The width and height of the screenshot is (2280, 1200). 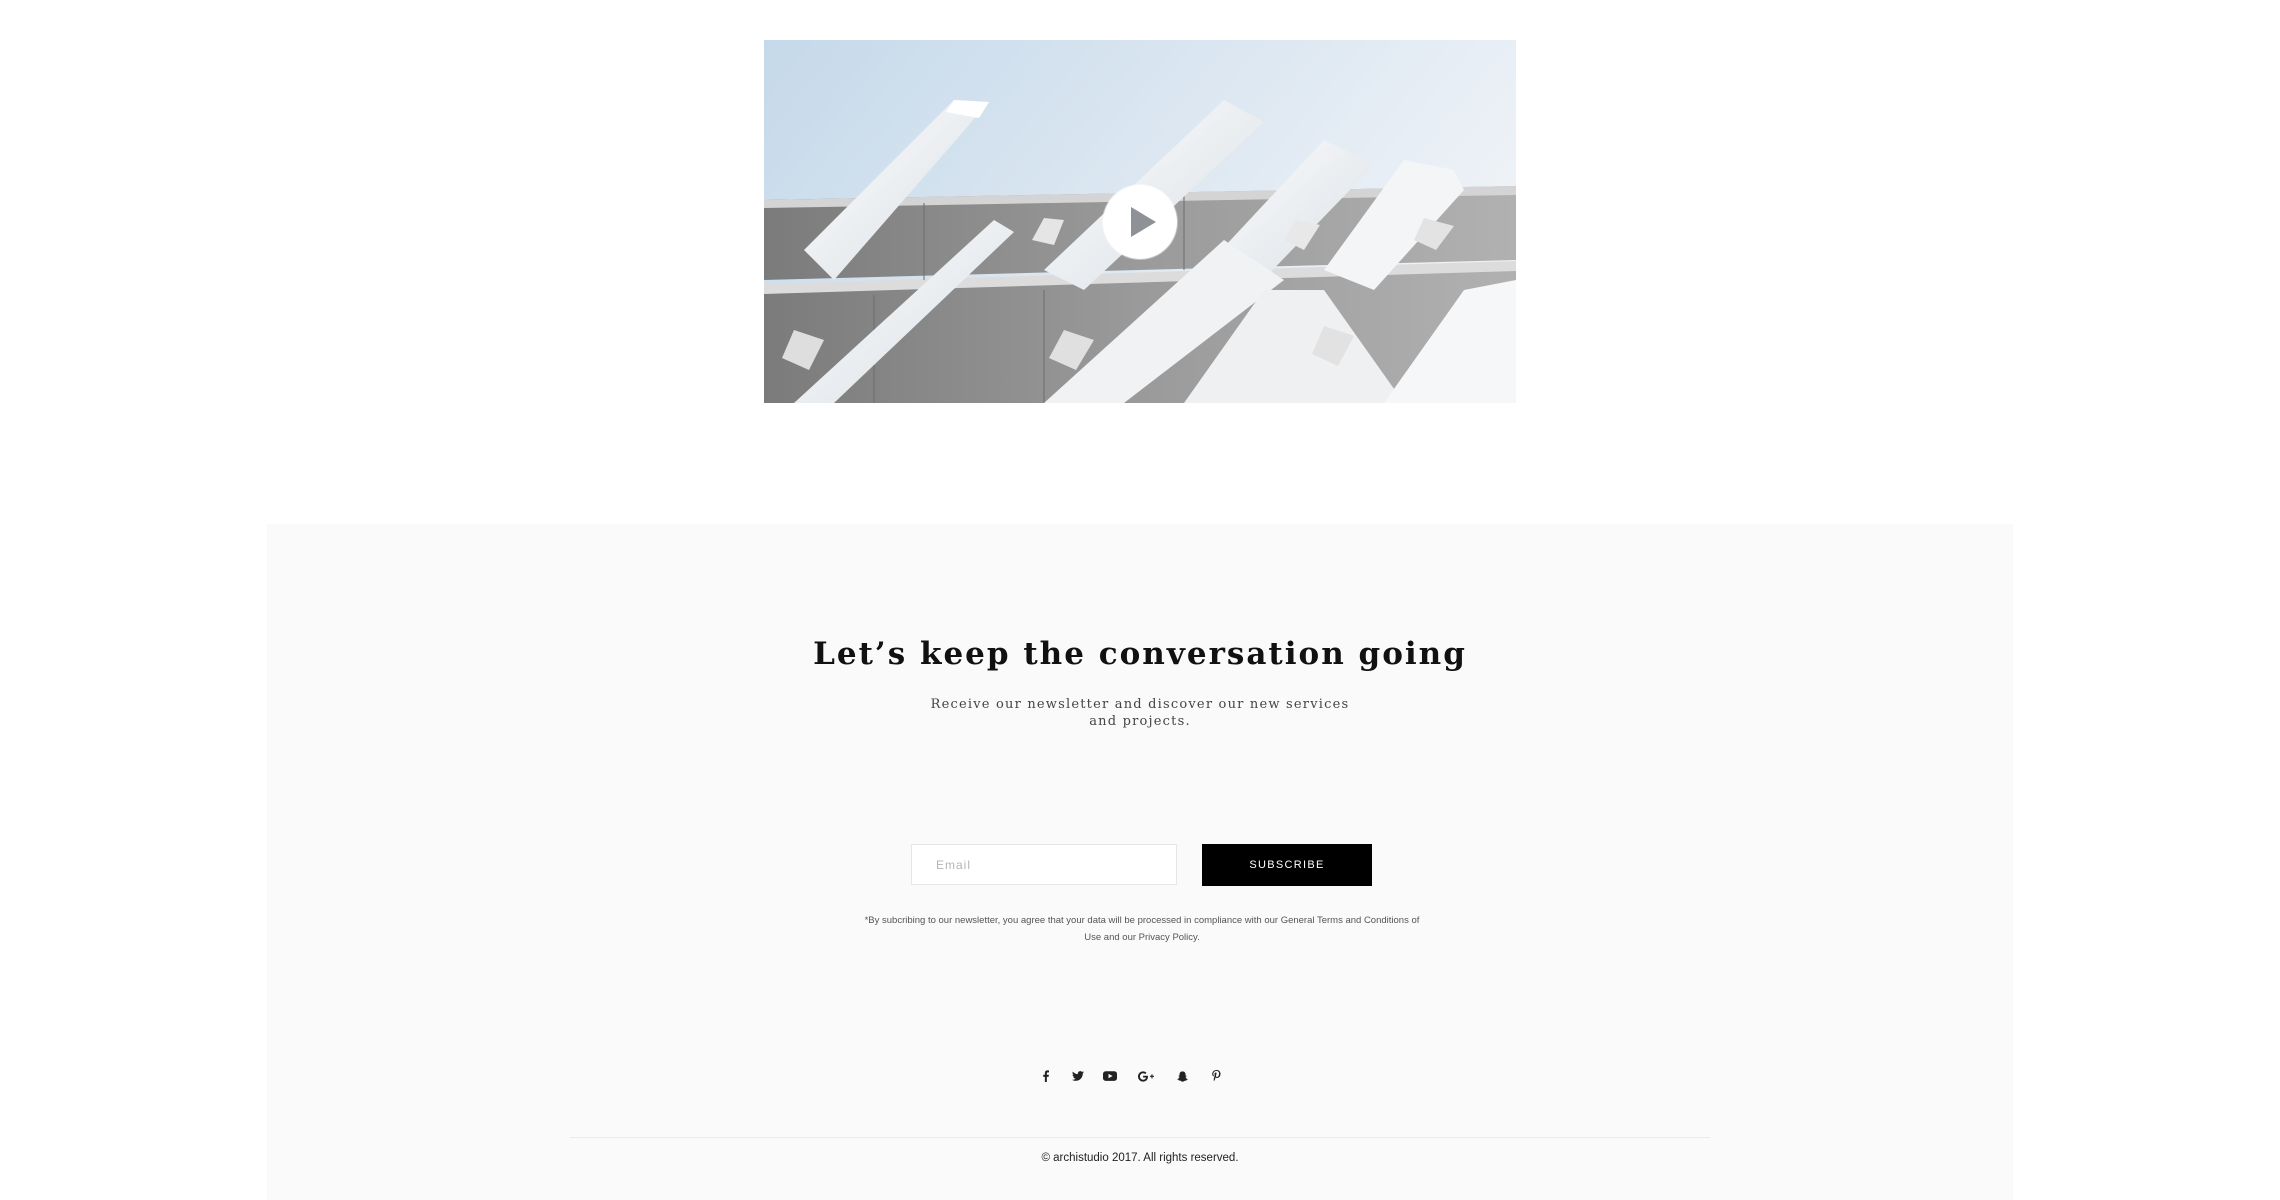 What do you see at coordinates (1140, 654) in the screenshot?
I see `newsletter-headline: Let’s keep the conversation going` at bounding box center [1140, 654].